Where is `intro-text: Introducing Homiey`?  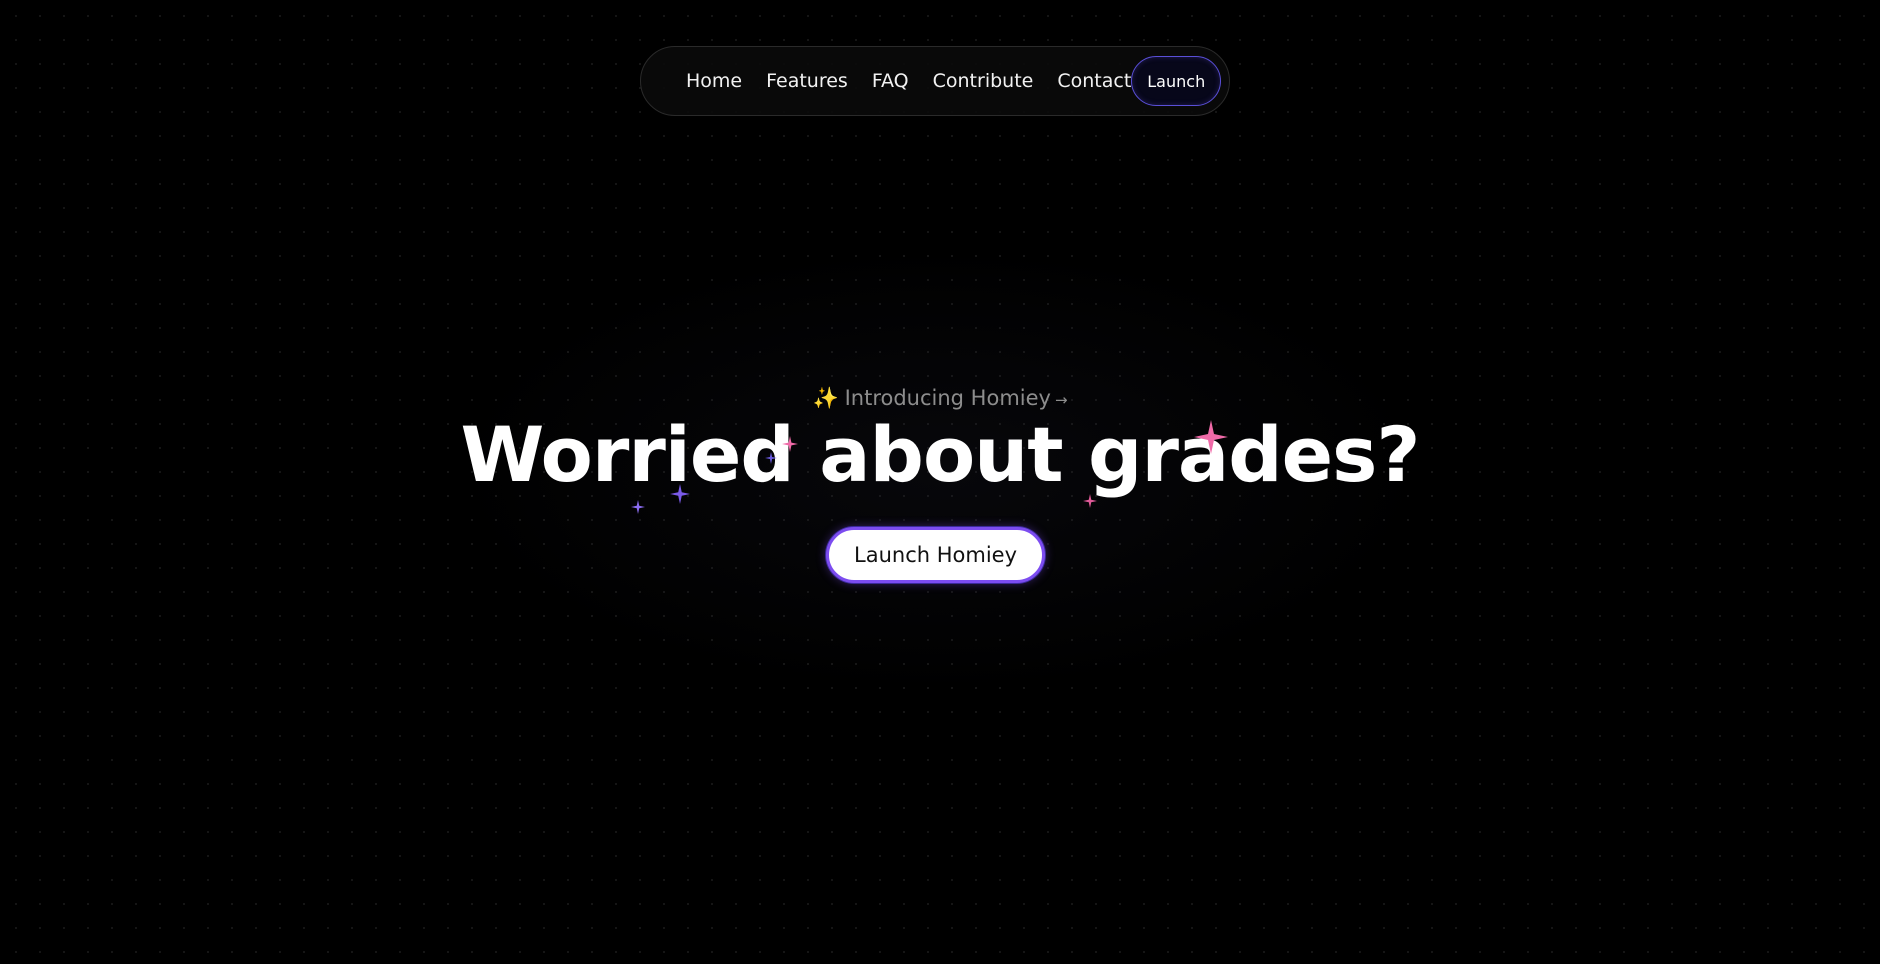 intro-text: Introducing Homiey is located at coordinates (947, 398).